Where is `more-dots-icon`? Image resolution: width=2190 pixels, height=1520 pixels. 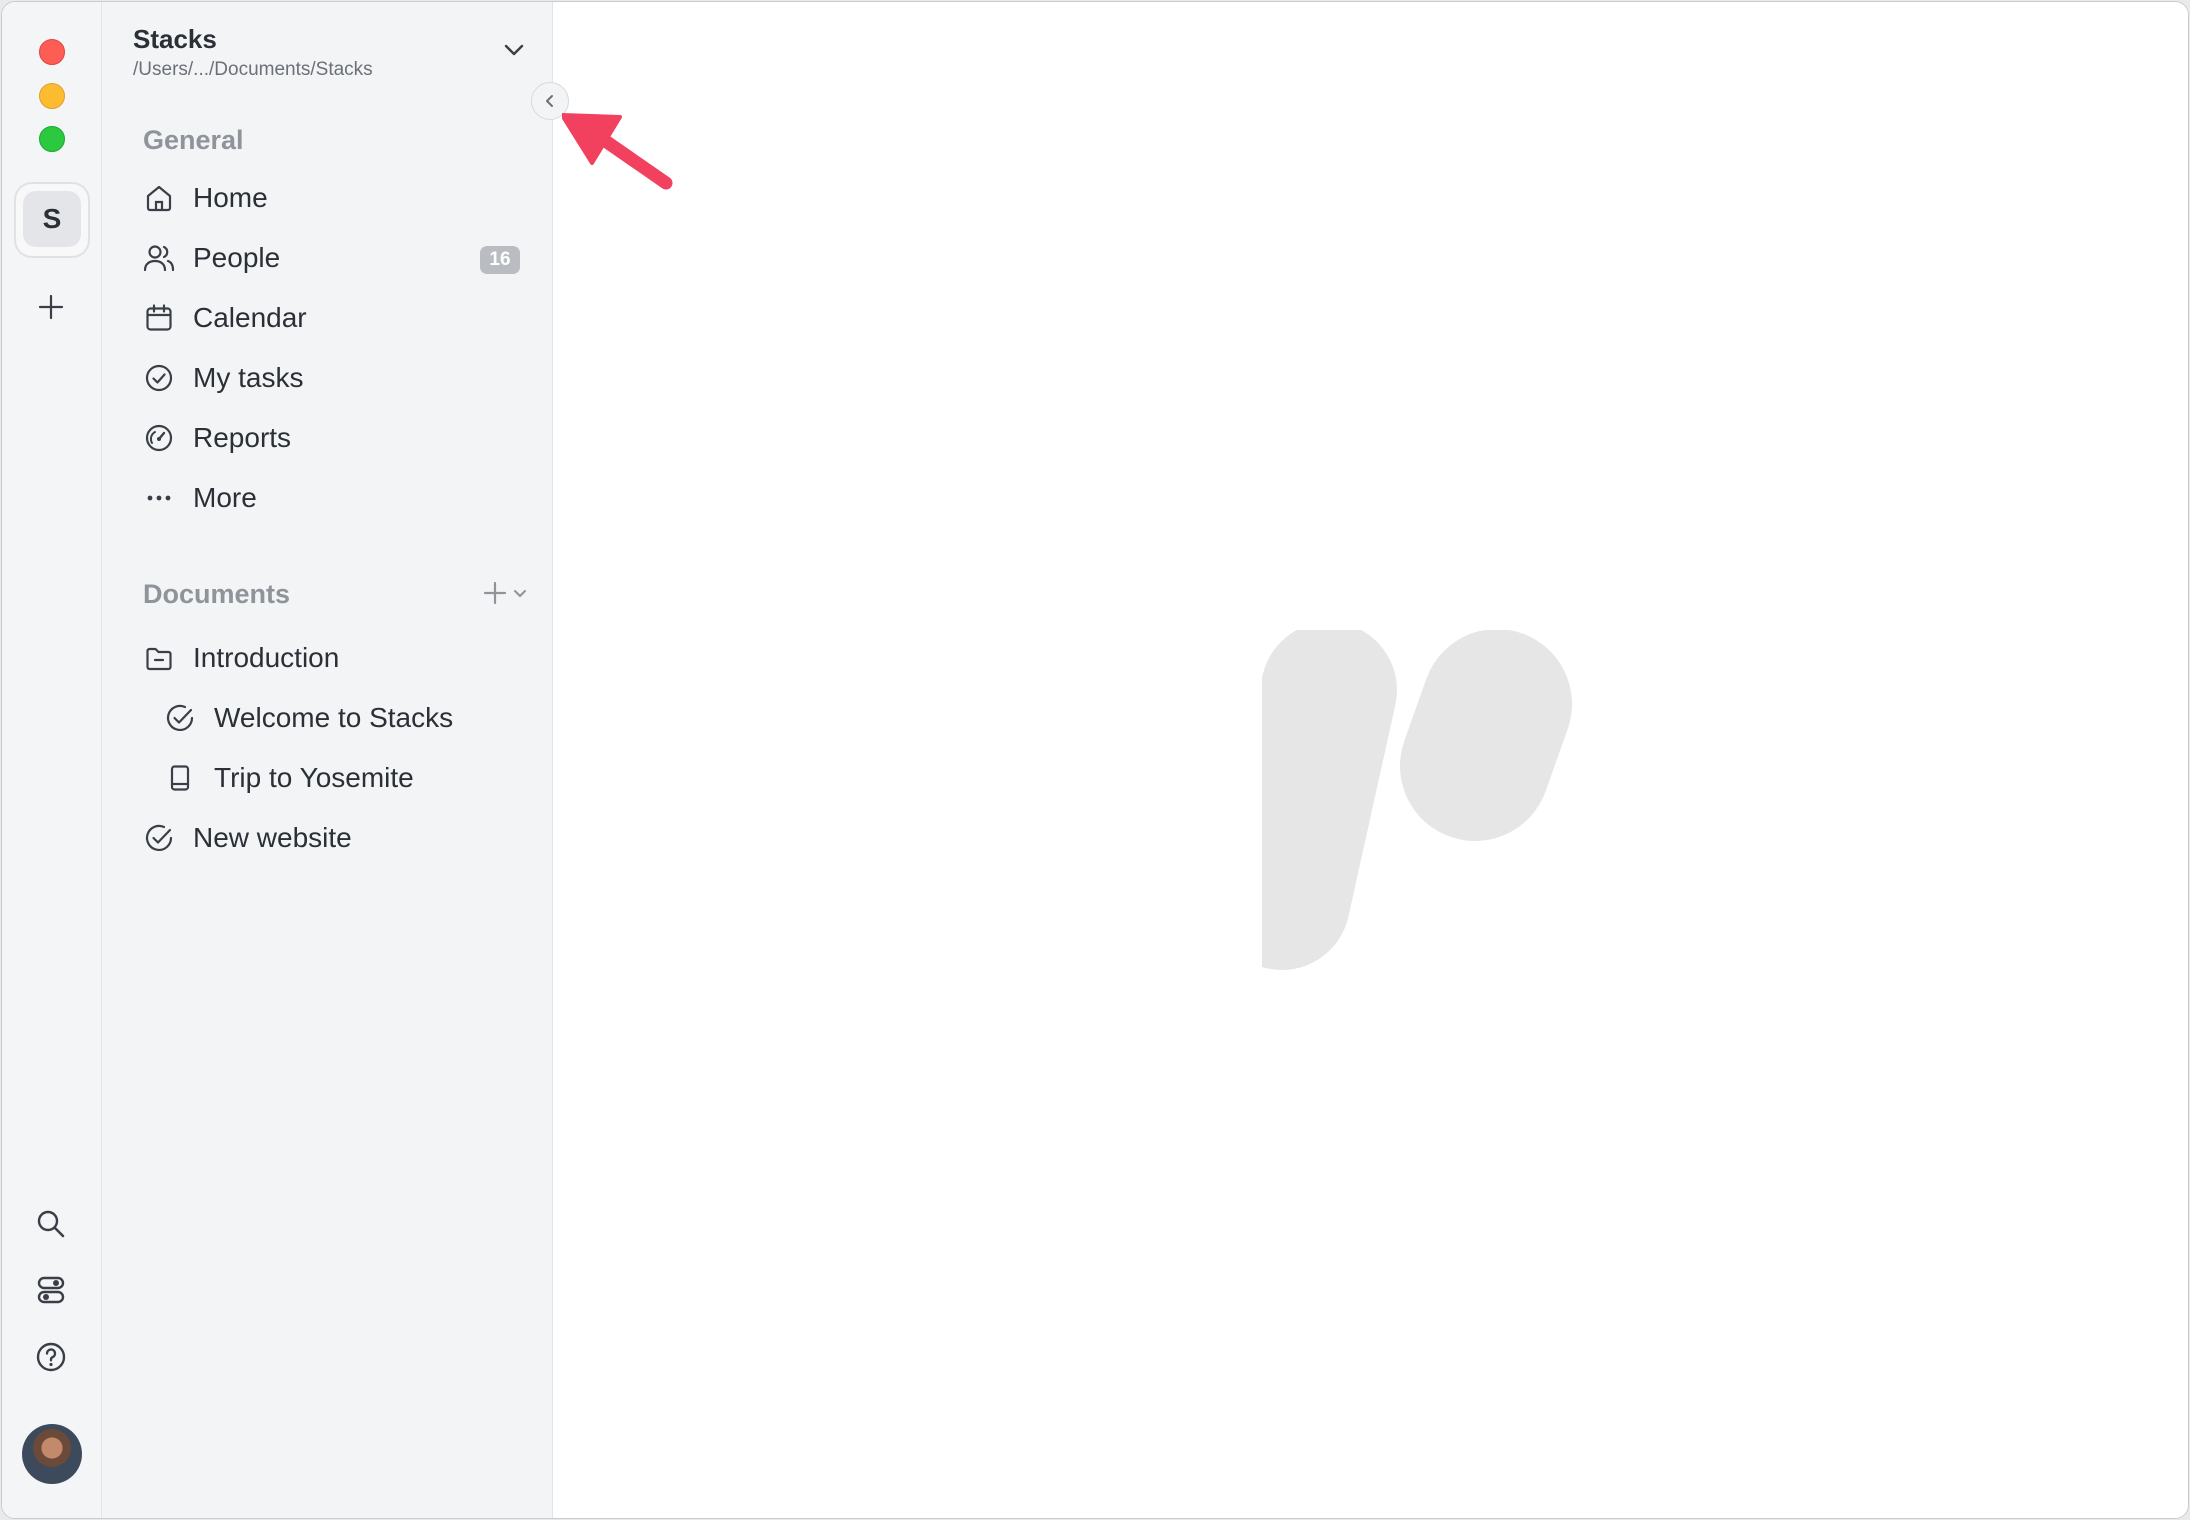 more-dots-icon is located at coordinates (159, 498).